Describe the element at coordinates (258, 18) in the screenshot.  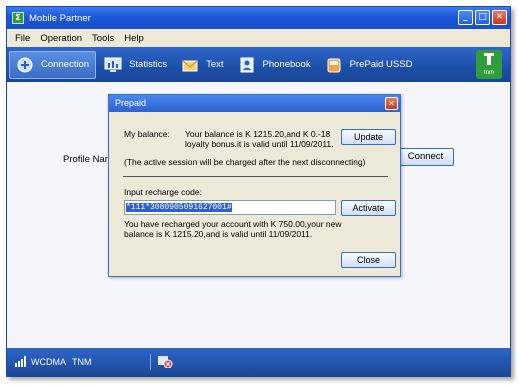
I see `title-bar: Σ Mobile Partner _ □ ✕` at that location.